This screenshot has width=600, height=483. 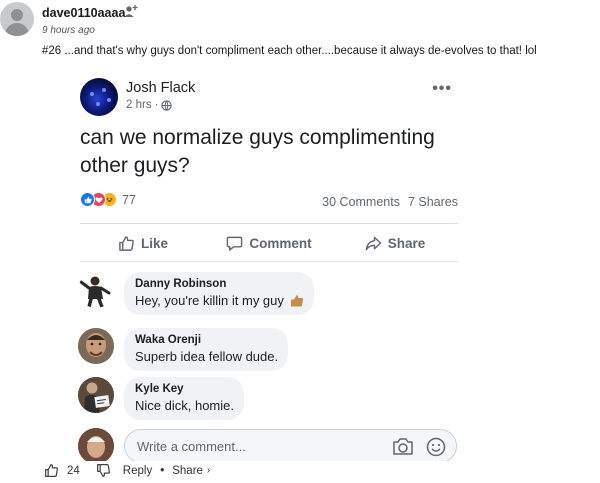 I want to click on avatar-head-shape, so click(x=17, y=15).